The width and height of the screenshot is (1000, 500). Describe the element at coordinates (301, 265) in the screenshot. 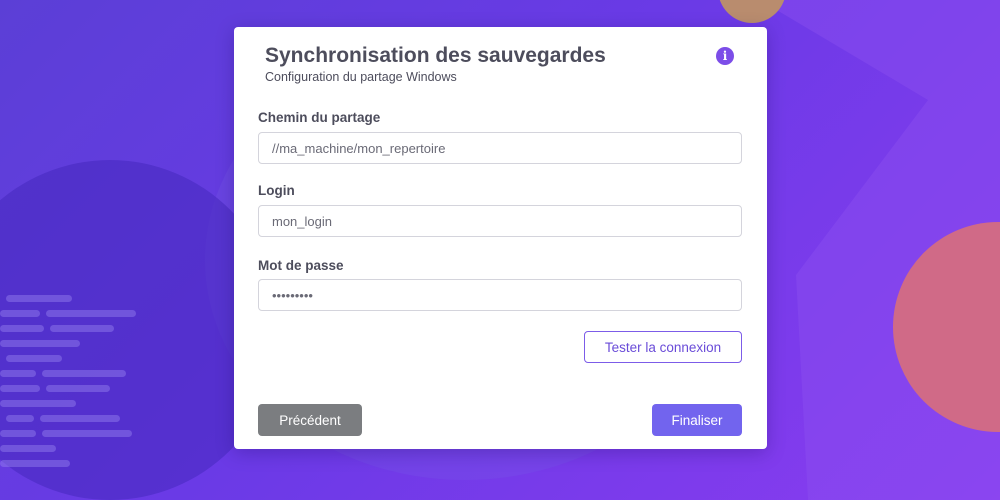

I see `password-label: Mot de passe` at that location.